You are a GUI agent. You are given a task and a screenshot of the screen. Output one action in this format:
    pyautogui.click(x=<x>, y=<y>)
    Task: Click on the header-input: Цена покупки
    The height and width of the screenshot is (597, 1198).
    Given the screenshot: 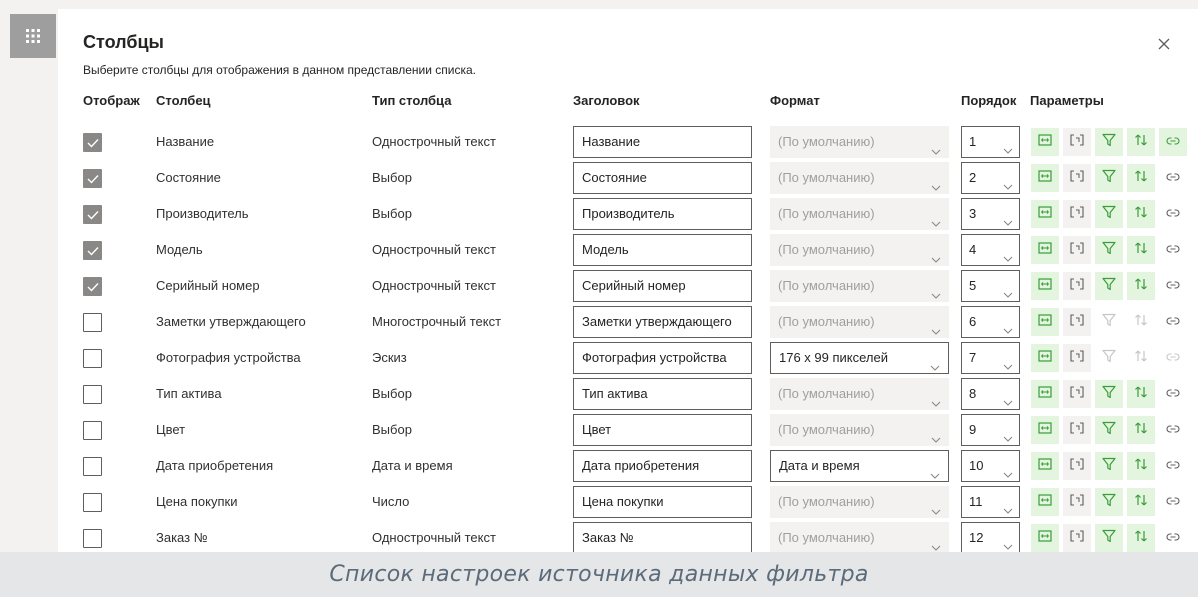 What is the action you would take?
    pyautogui.click(x=662, y=502)
    